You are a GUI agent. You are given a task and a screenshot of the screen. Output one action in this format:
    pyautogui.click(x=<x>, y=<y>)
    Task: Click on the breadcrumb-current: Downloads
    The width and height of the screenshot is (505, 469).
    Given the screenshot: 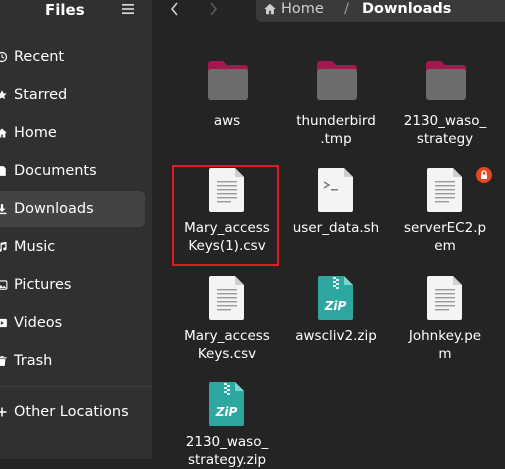 What is the action you would take?
    pyautogui.click(x=406, y=9)
    